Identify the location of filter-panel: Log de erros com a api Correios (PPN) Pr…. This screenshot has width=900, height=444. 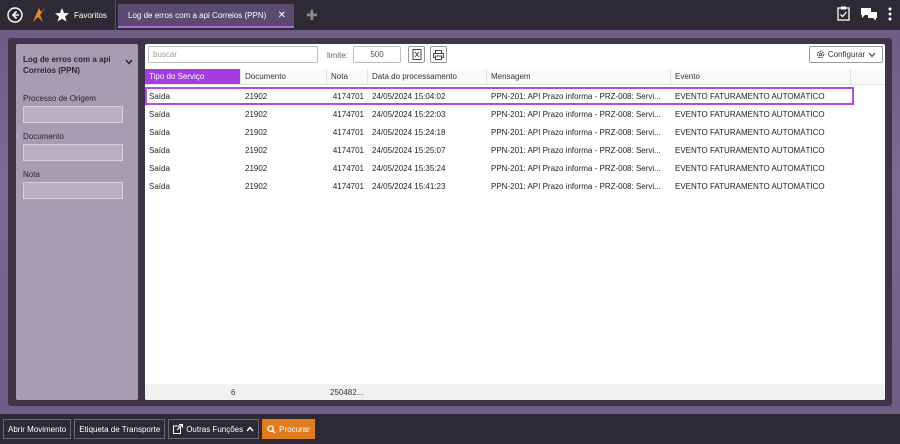
(77, 222).